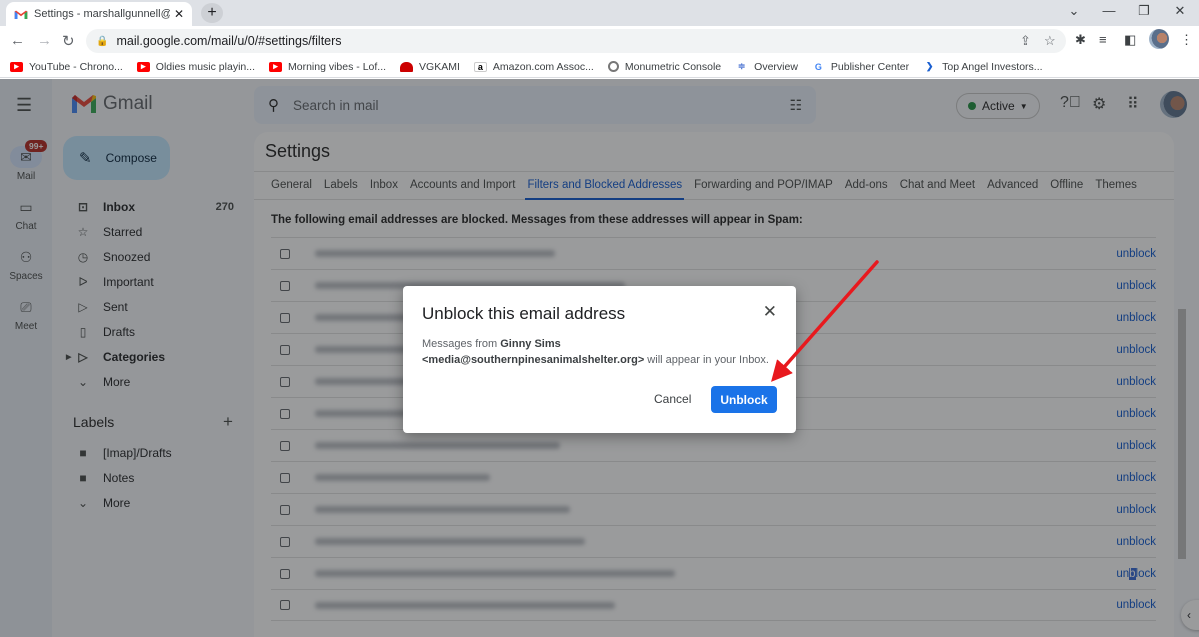 The height and width of the screenshot is (637, 1199). I want to click on bookmark-star-icon: ☆, so click(1050, 41).